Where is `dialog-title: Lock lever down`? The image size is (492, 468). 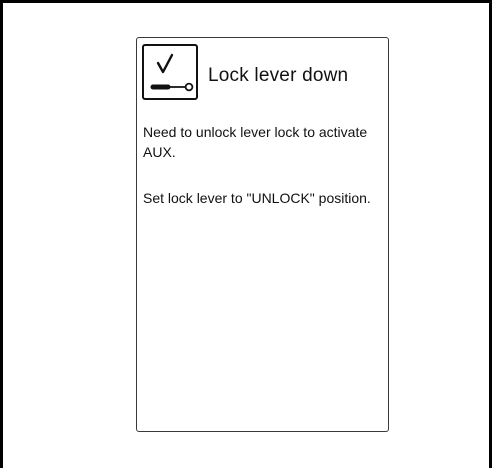 dialog-title: Lock lever down is located at coordinates (278, 75).